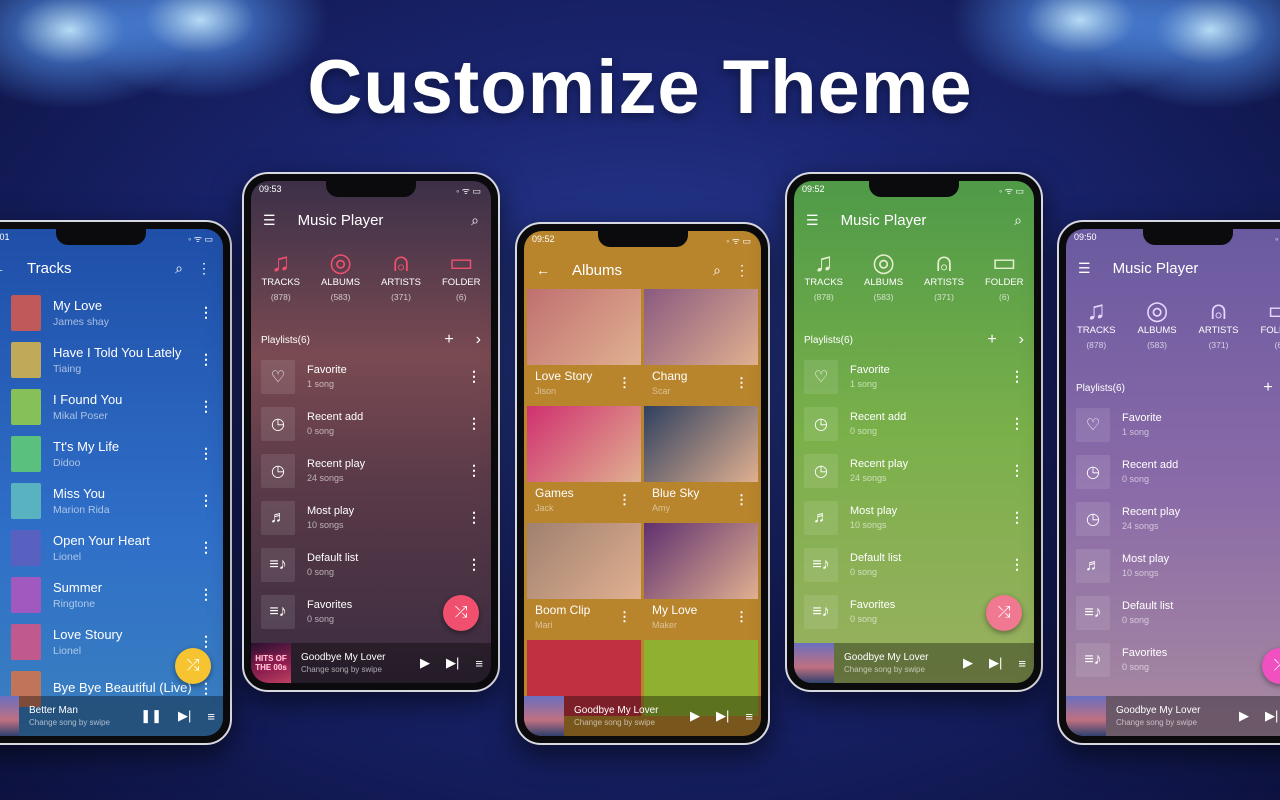 This screenshot has height=800, width=1280. I want to click on album-card: Games Jack ⋮, so click(584, 463).